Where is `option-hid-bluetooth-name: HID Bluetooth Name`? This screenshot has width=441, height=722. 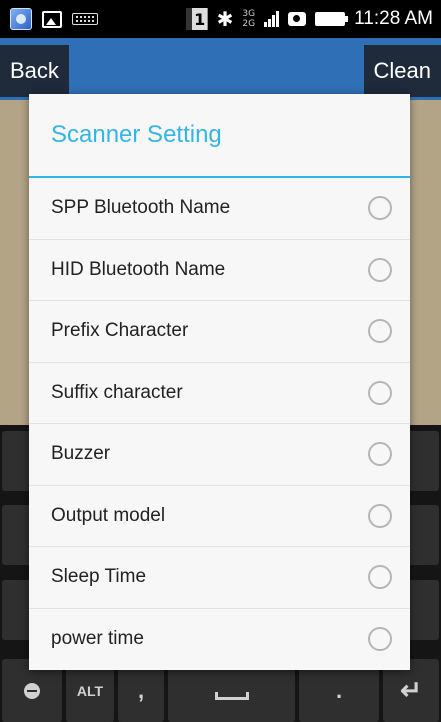
option-hid-bluetooth-name: HID Bluetooth Name is located at coordinates (219, 270).